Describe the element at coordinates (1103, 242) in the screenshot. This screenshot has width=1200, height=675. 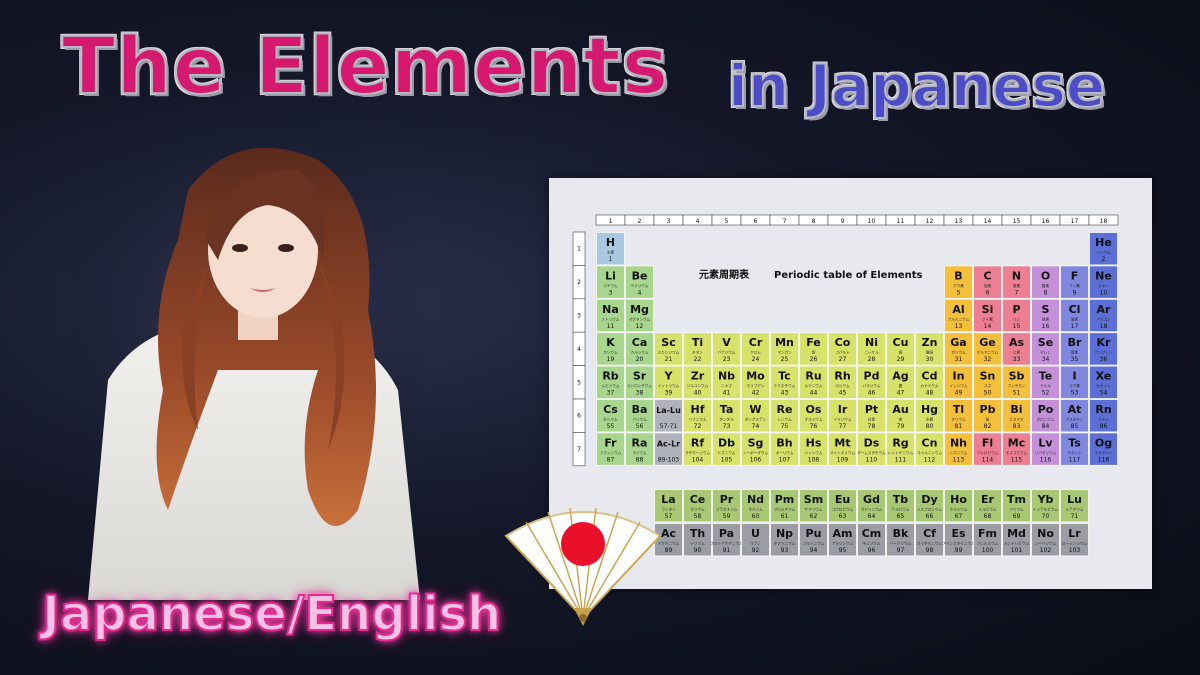
I see `element-symbol: He` at that location.